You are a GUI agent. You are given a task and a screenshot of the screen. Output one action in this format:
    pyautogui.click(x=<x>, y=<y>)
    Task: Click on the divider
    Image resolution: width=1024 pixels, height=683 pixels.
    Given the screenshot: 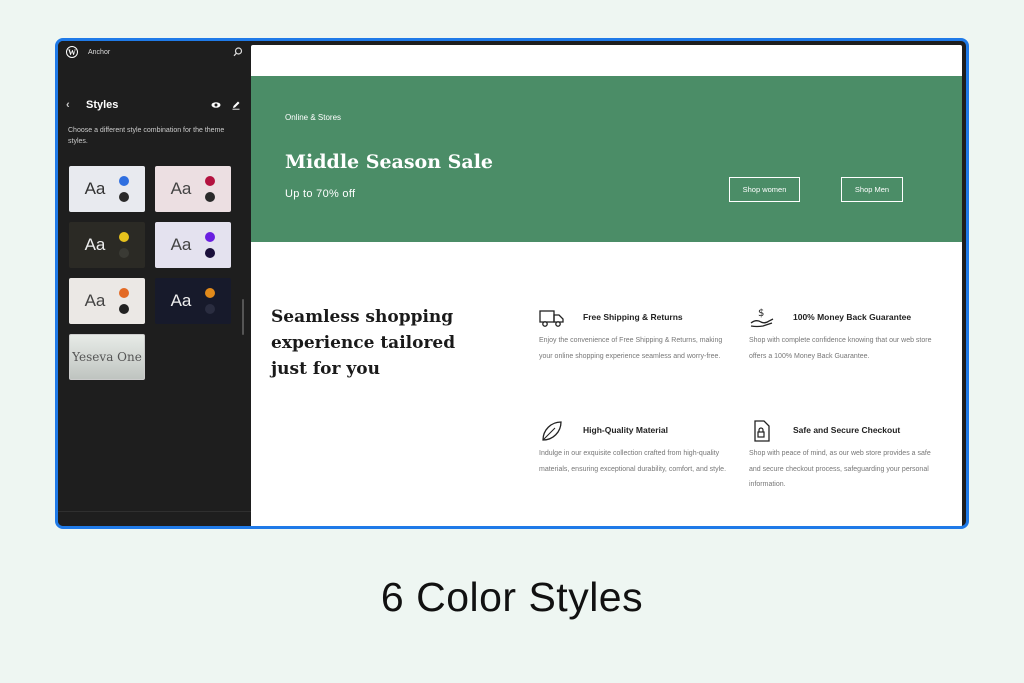 What is the action you would take?
    pyautogui.click(x=154, y=511)
    